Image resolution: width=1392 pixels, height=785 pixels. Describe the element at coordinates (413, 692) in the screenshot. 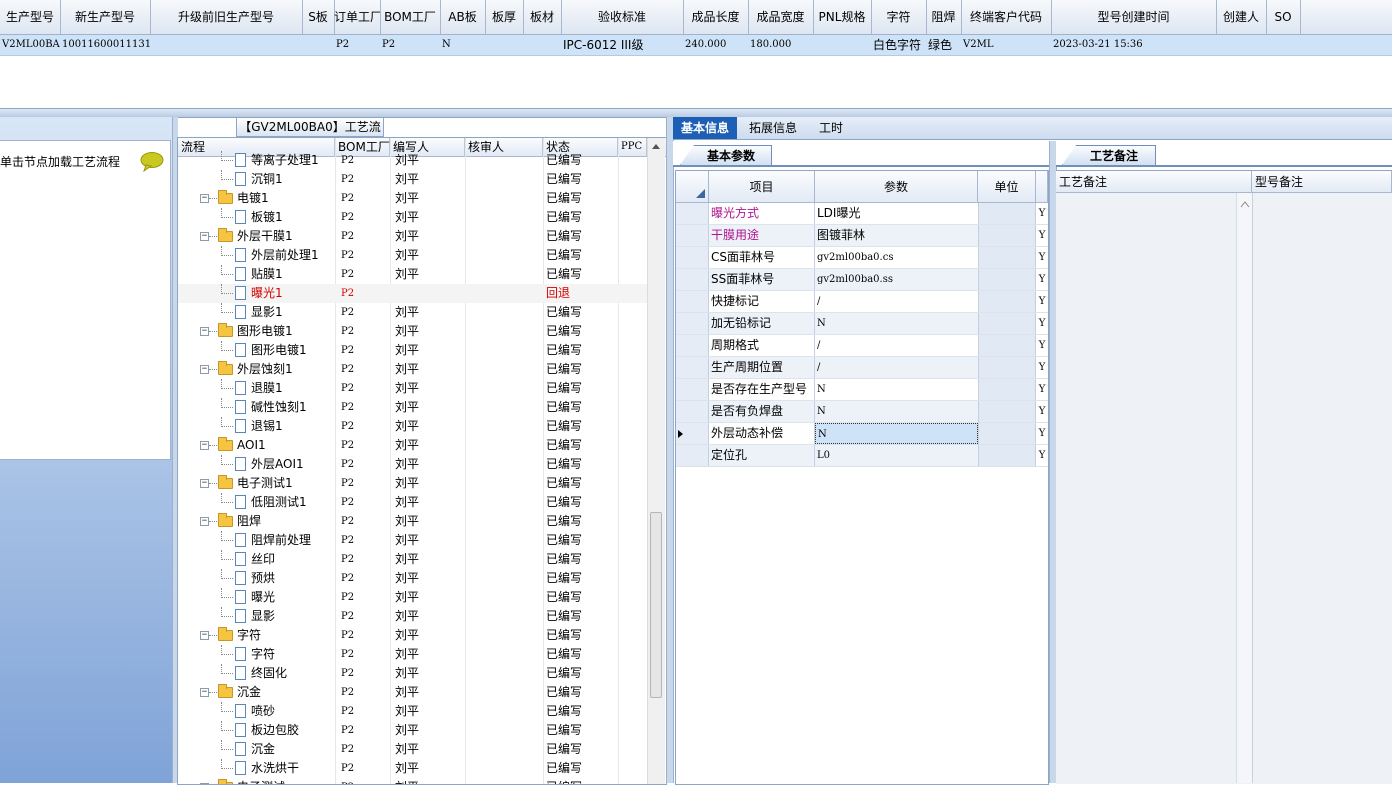

I see `tree-row: − 沉金 P2 刘平 已编写` at that location.